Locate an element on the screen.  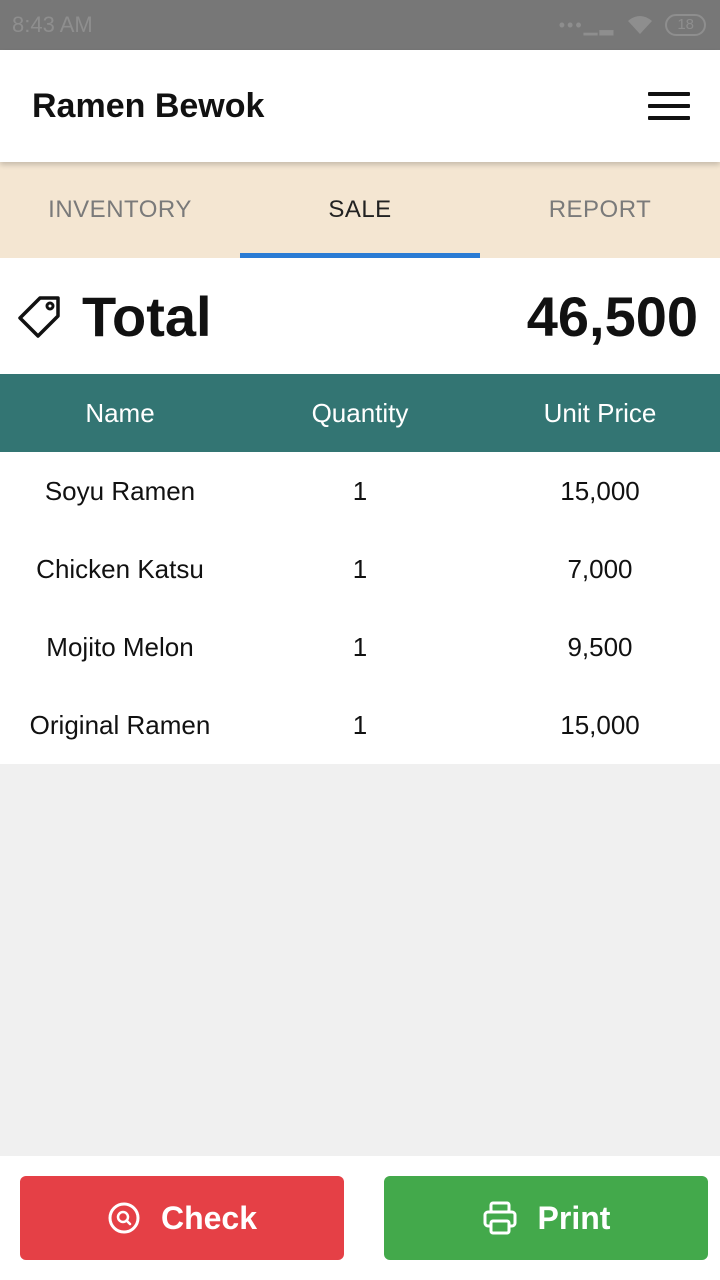
print-button: Print is located at coordinates (546, 1218).